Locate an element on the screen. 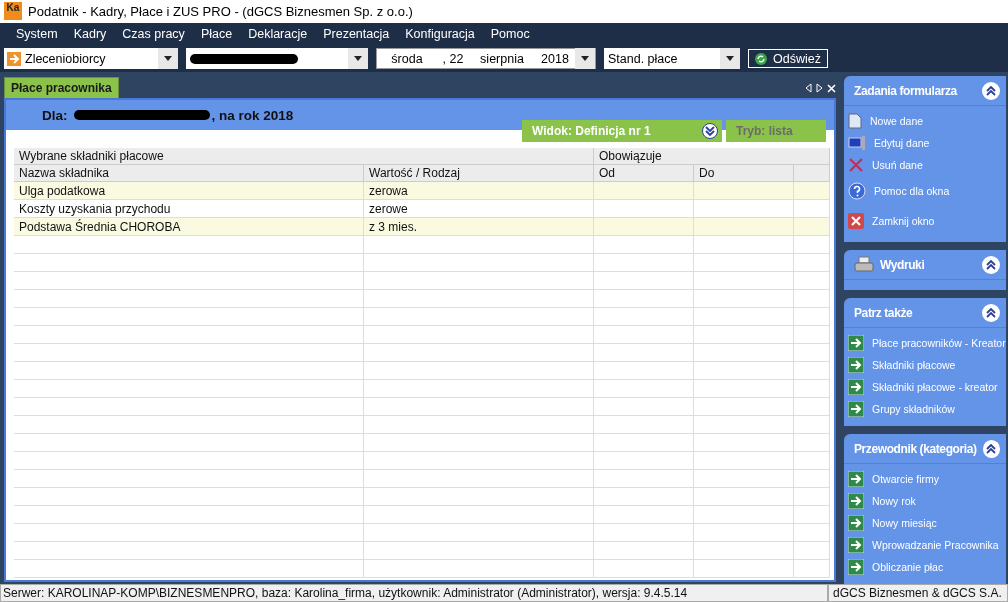 This screenshot has height=602, width=1008. expand-icon is located at coordinates (710, 131).